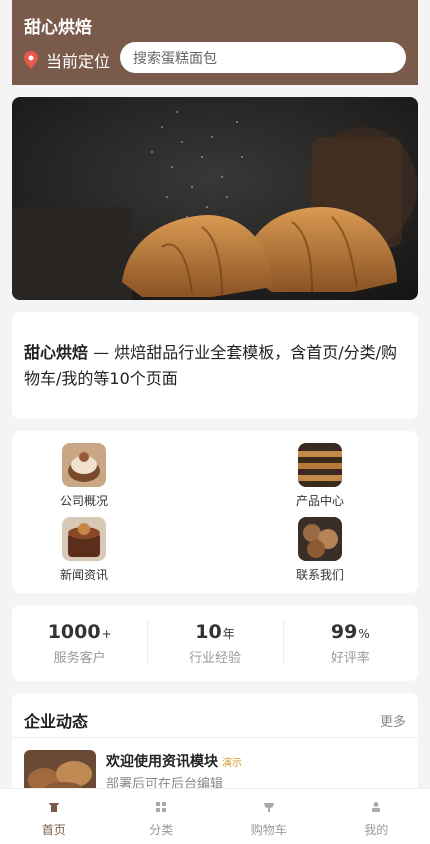  I want to click on grid-item-products: 产品中心, so click(320, 476).